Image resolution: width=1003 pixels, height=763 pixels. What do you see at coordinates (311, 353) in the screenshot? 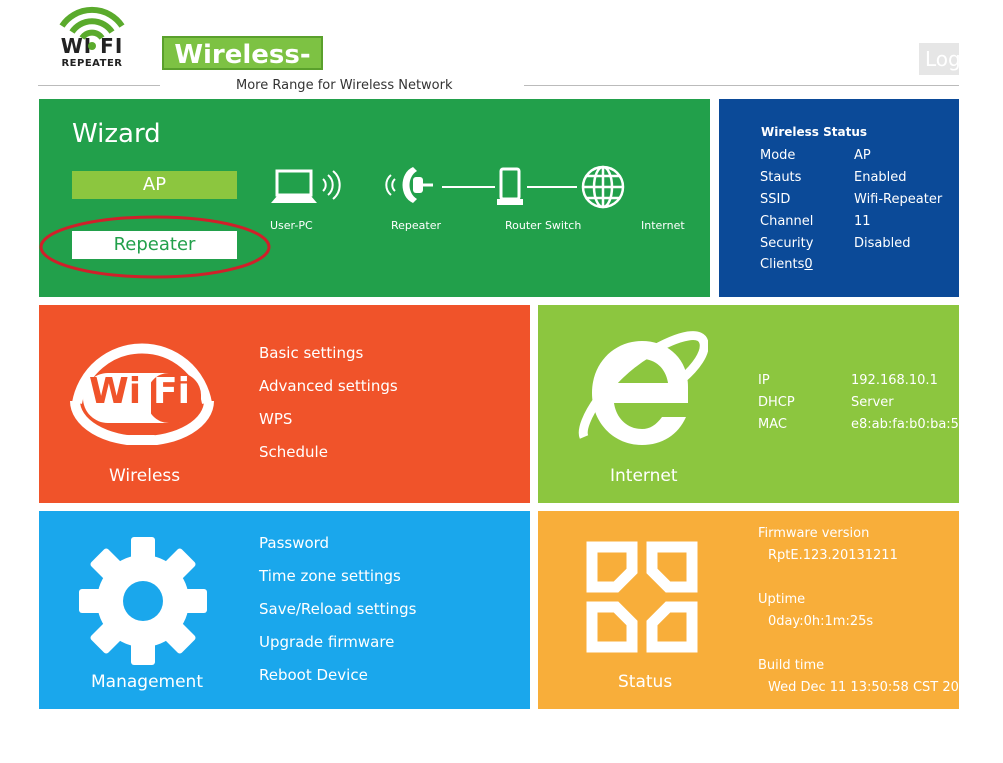
I see `link-basic-settings: Basic settings` at bounding box center [311, 353].